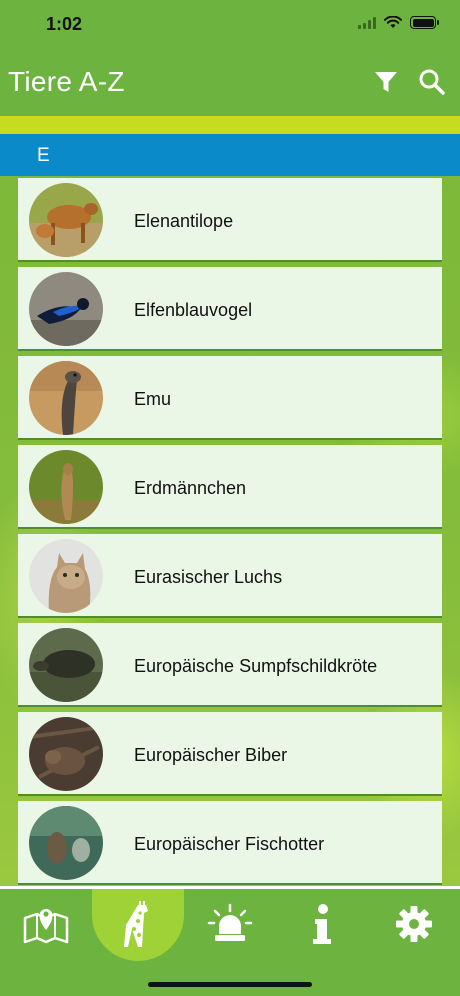 This screenshot has height=996, width=460. What do you see at coordinates (230, 87) in the screenshot?
I see `app-header: Tiere A-Z` at bounding box center [230, 87].